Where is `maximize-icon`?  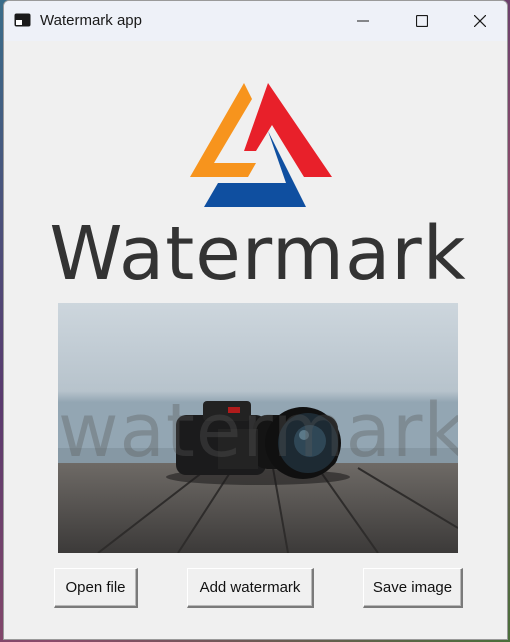
maximize-icon is located at coordinates (422, 21).